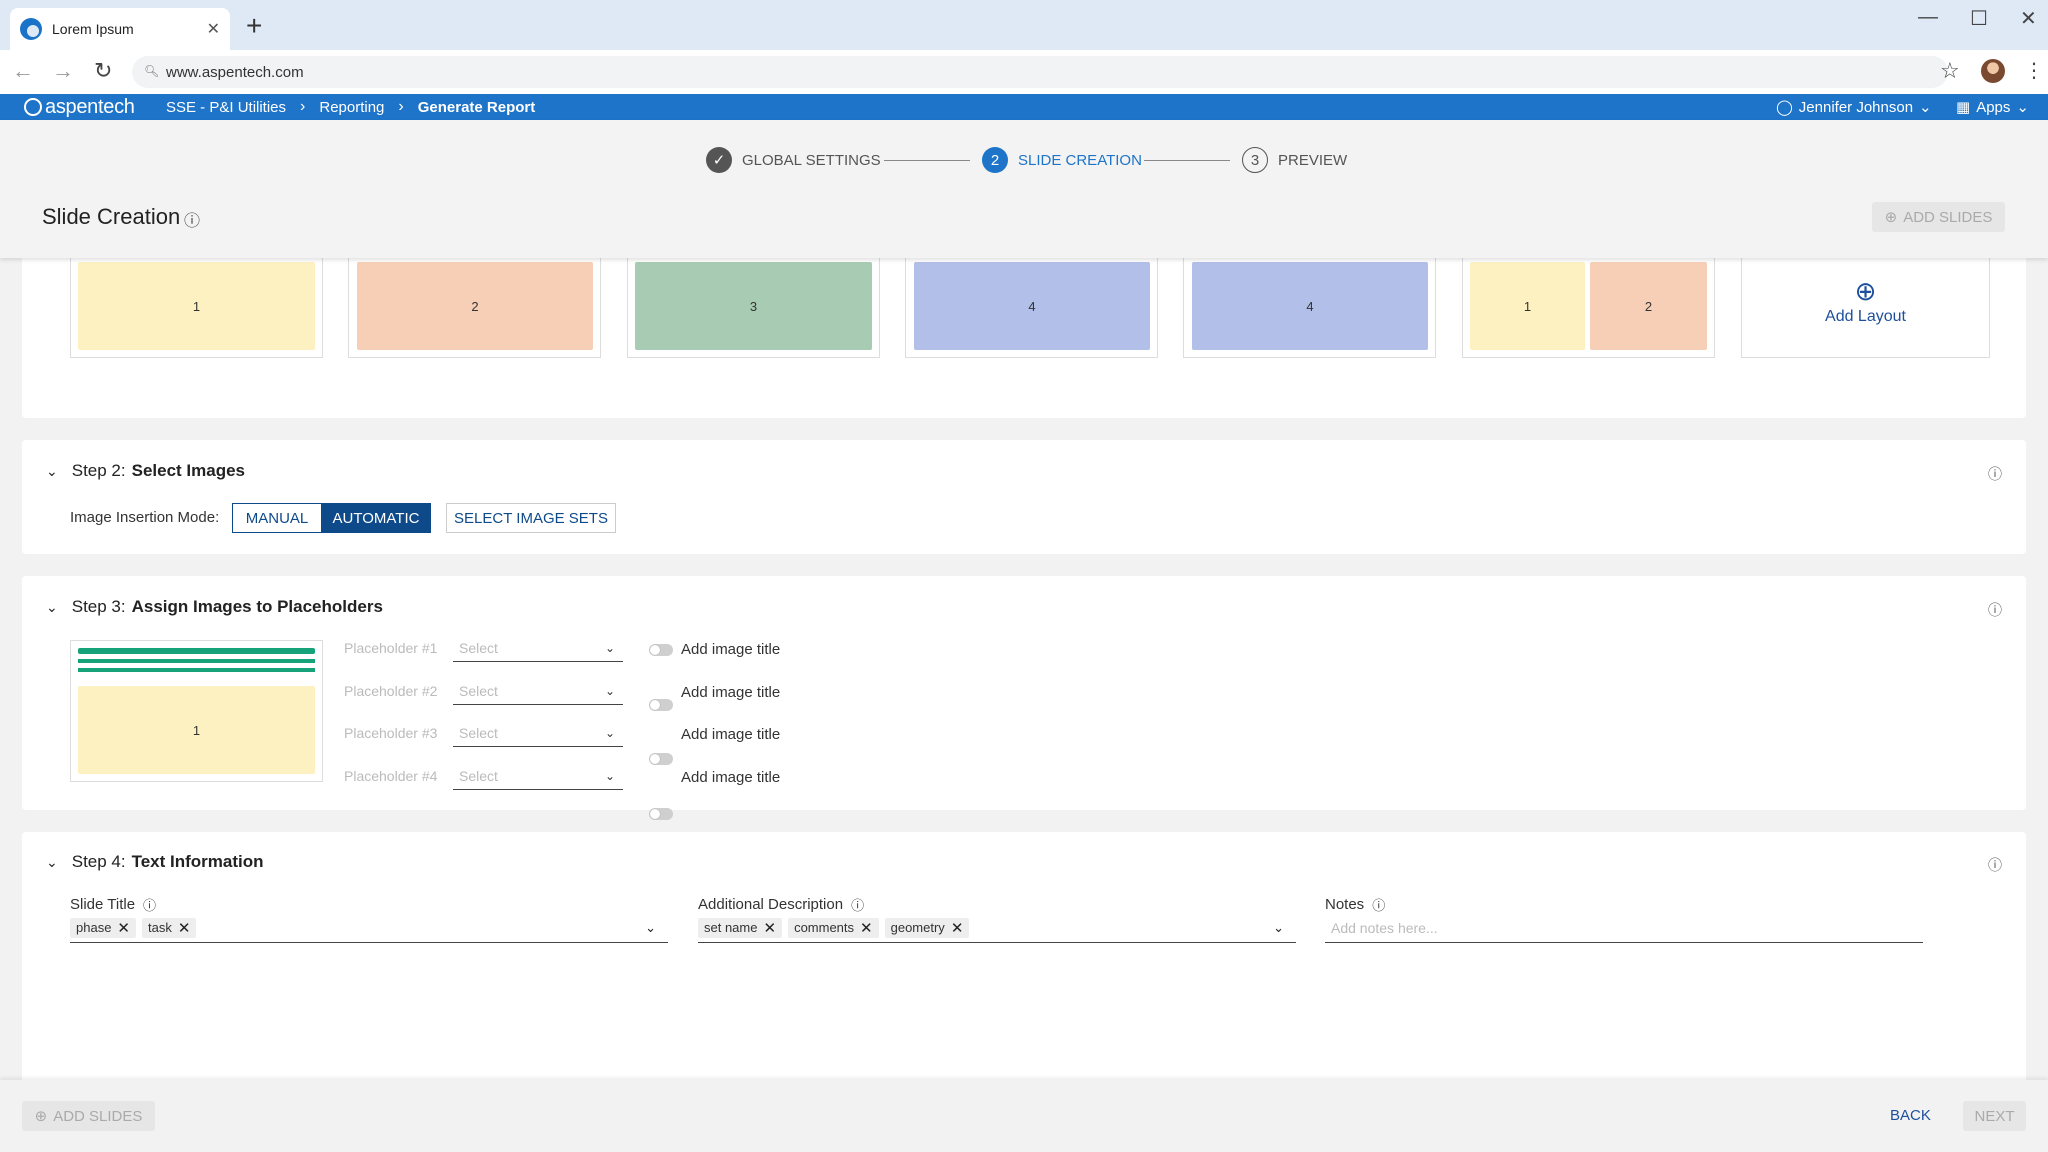 Image resolution: width=2048 pixels, height=1152 pixels. Describe the element at coordinates (369, 928) in the screenshot. I see `slide-title-field: phase ✕ task ✕ ⌄` at that location.